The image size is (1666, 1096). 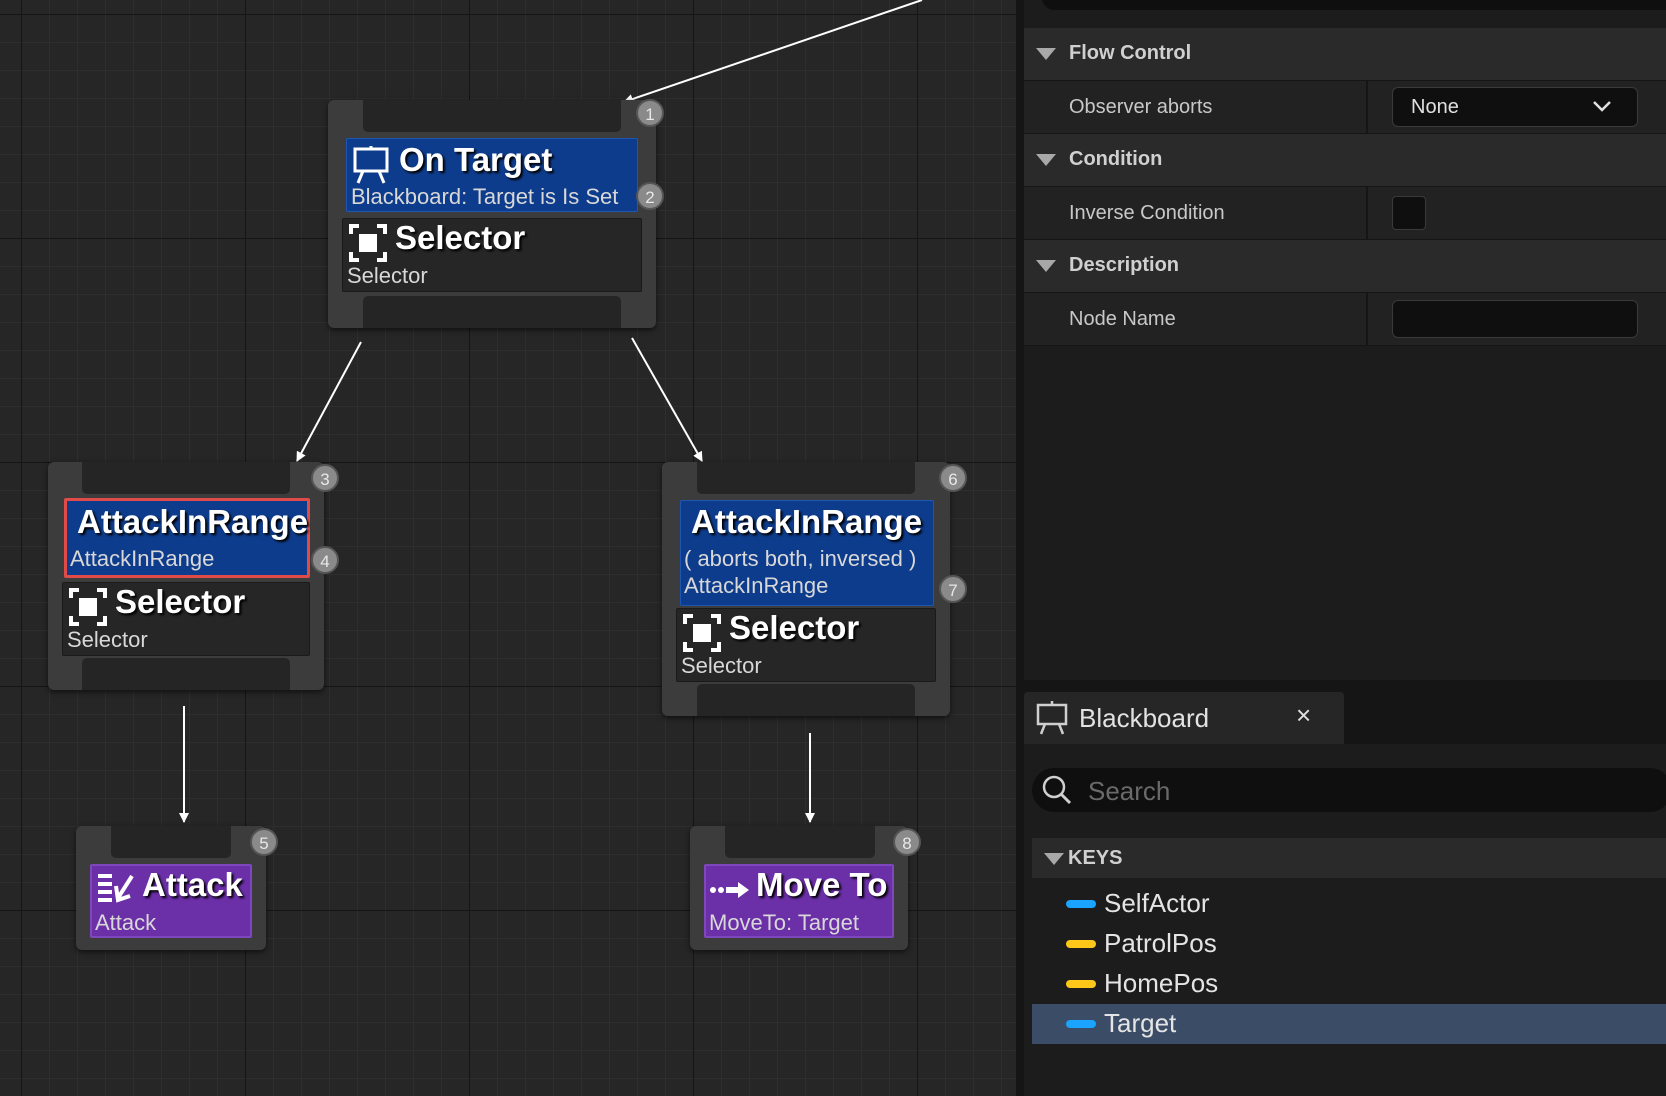 I want to click on move-to-task: Move To MoveTo: Target, so click(x=799, y=901).